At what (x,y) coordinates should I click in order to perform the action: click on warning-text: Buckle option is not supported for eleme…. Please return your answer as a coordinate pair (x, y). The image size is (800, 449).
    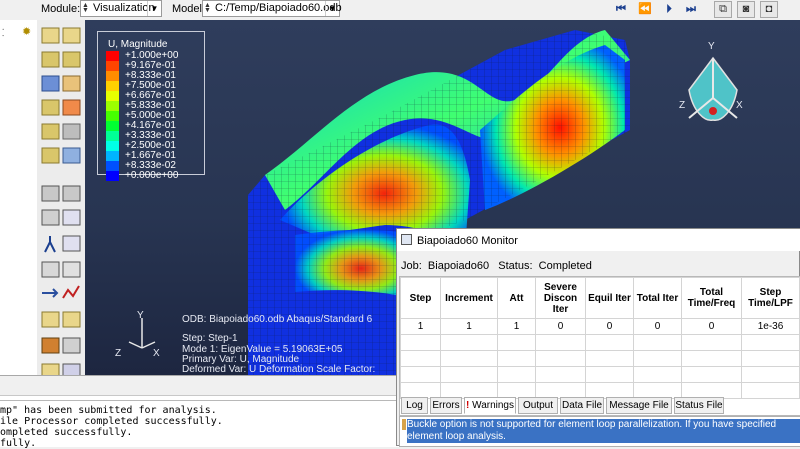
    Looking at the image, I should click on (603, 431).